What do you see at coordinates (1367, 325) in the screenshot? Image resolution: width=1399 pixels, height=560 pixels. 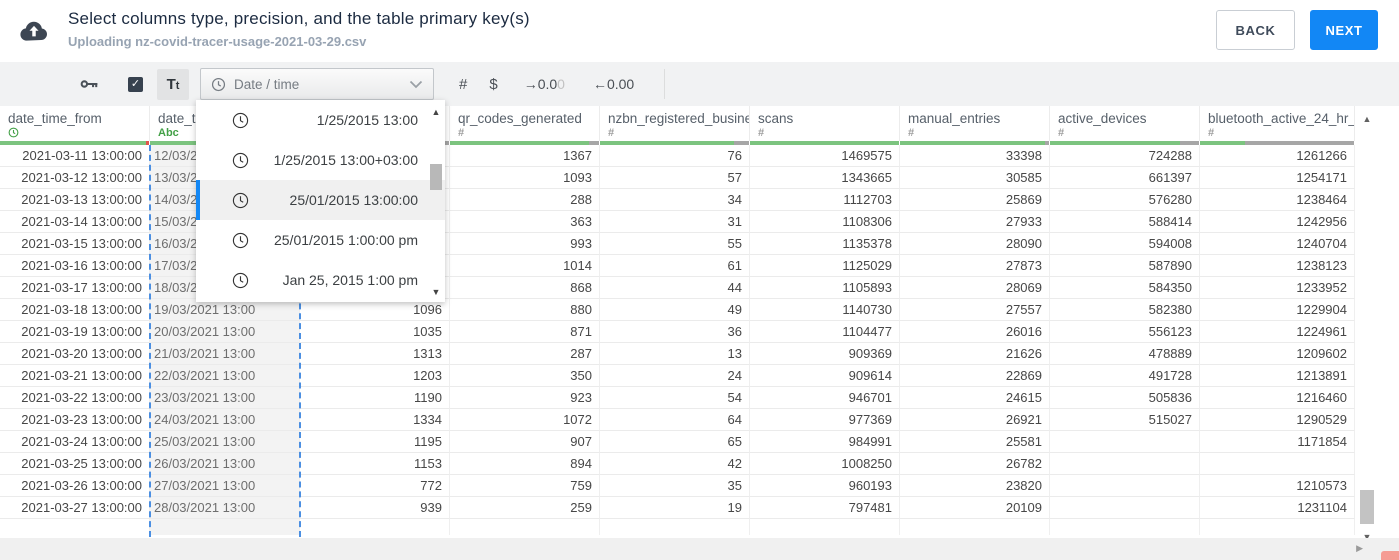 I see `vertical-scrollbar: ▲ ▼` at bounding box center [1367, 325].